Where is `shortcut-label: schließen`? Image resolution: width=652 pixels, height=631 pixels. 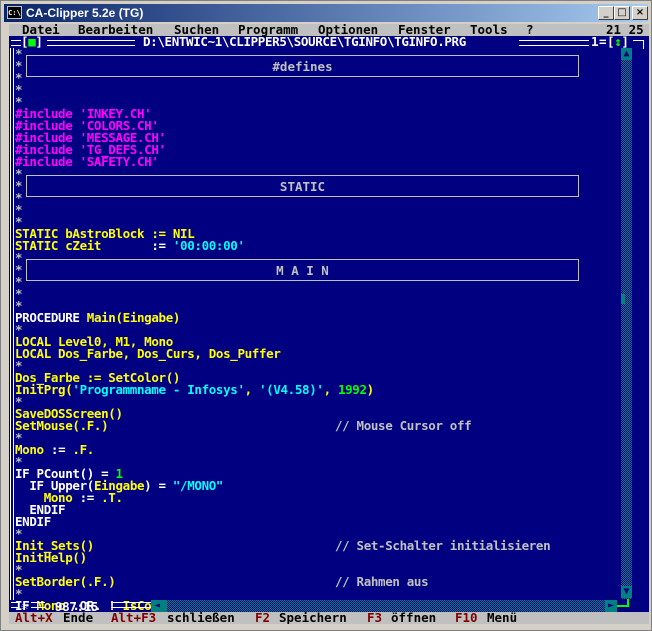 shortcut-label: schließen is located at coordinates (201, 617).